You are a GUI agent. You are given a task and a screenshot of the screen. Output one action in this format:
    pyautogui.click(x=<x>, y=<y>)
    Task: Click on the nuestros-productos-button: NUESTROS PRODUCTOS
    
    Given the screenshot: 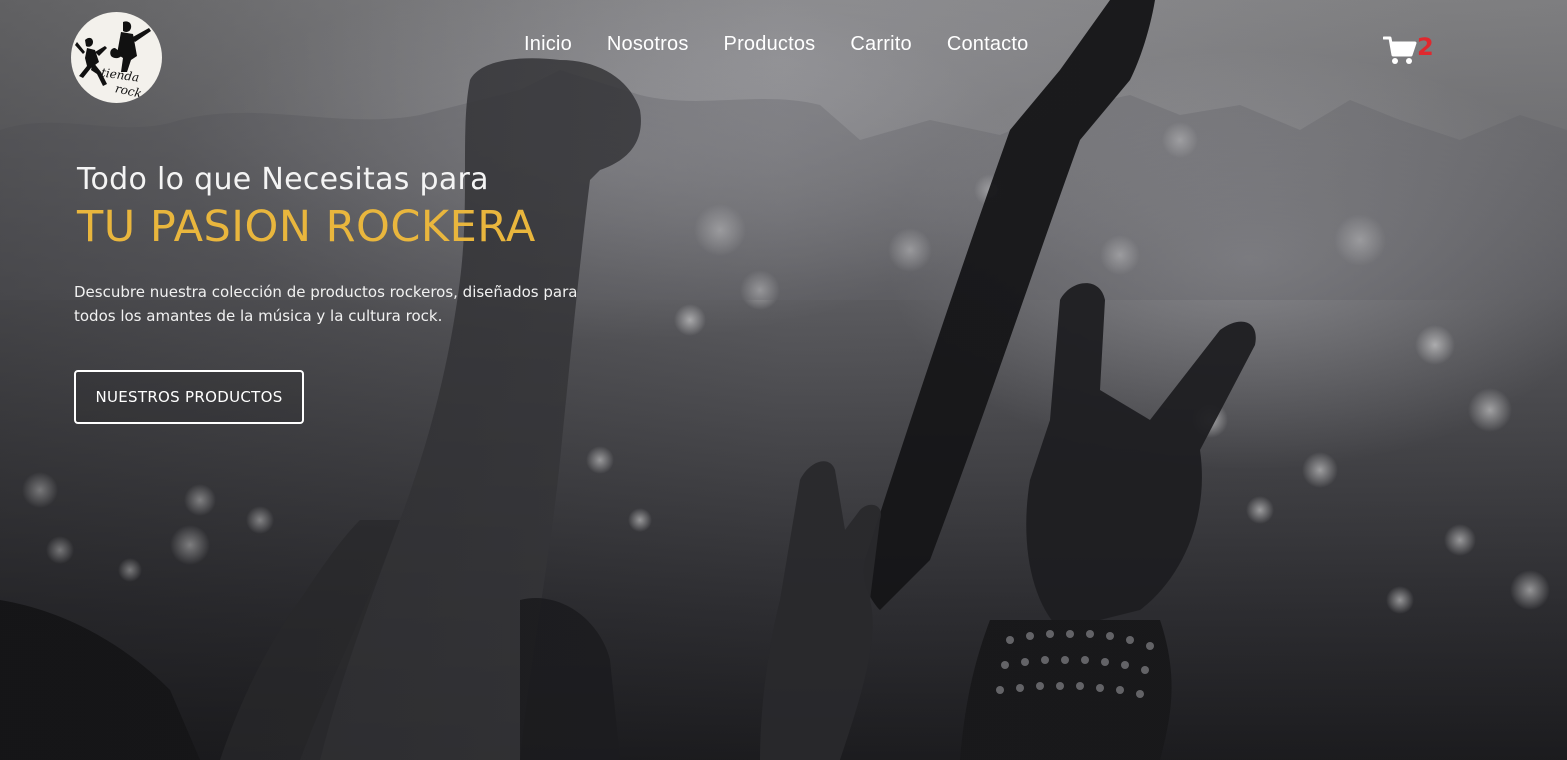 What is the action you would take?
    pyautogui.click(x=189, y=397)
    